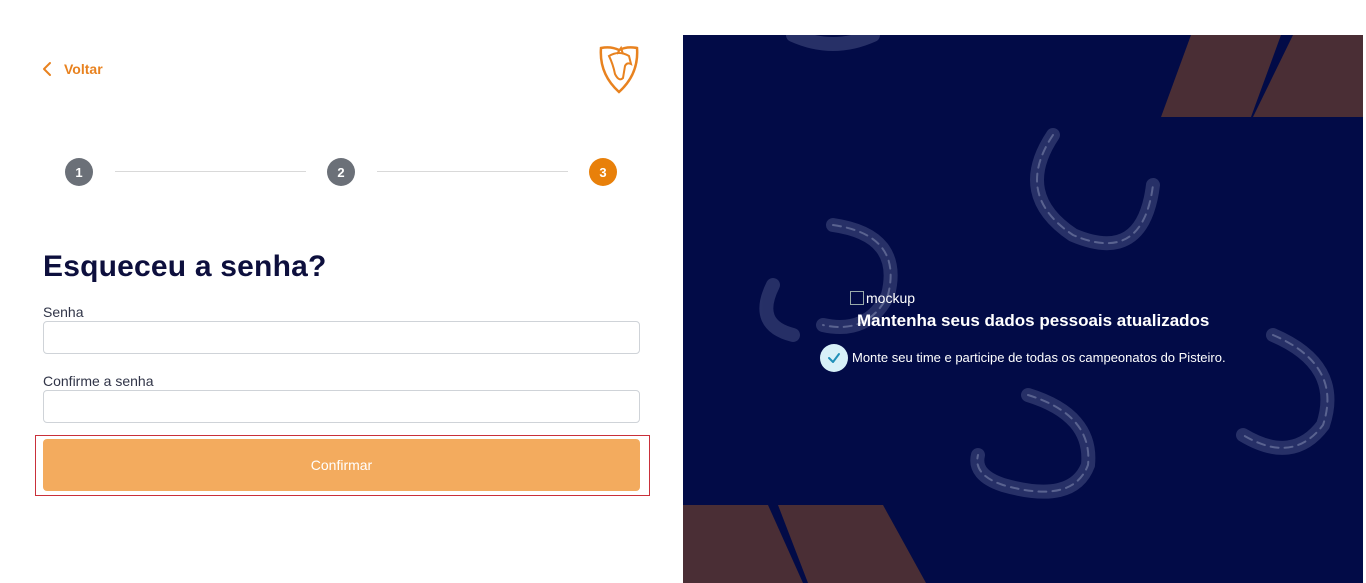 The image size is (1366, 583). I want to click on confirm-button-highlight: Confirmar, so click(342, 465).